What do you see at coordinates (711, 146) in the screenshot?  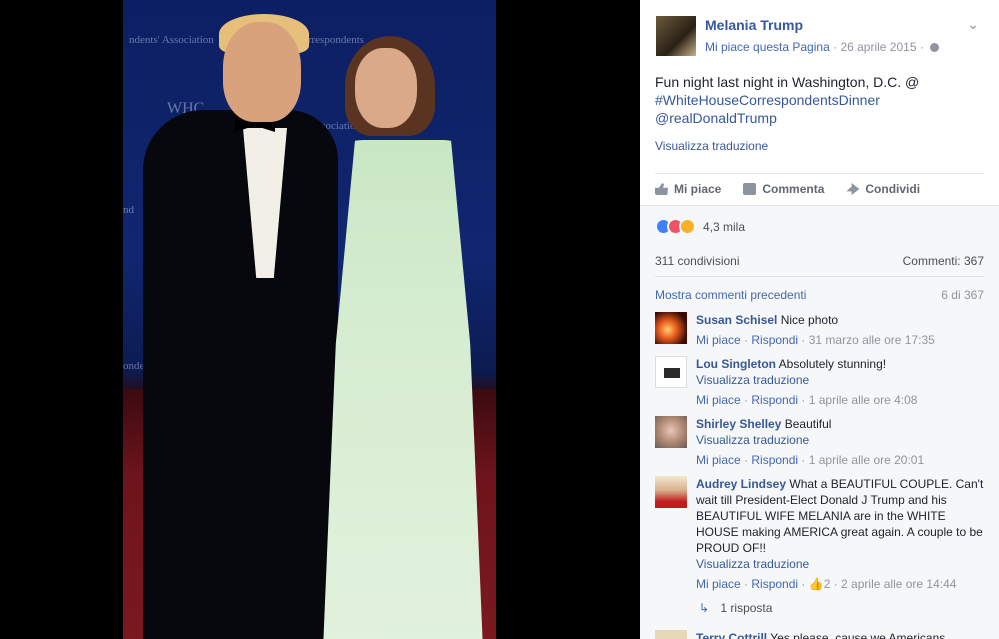 I see `see-translation-link: Visualizza traduzione` at bounding box center [711, 146].